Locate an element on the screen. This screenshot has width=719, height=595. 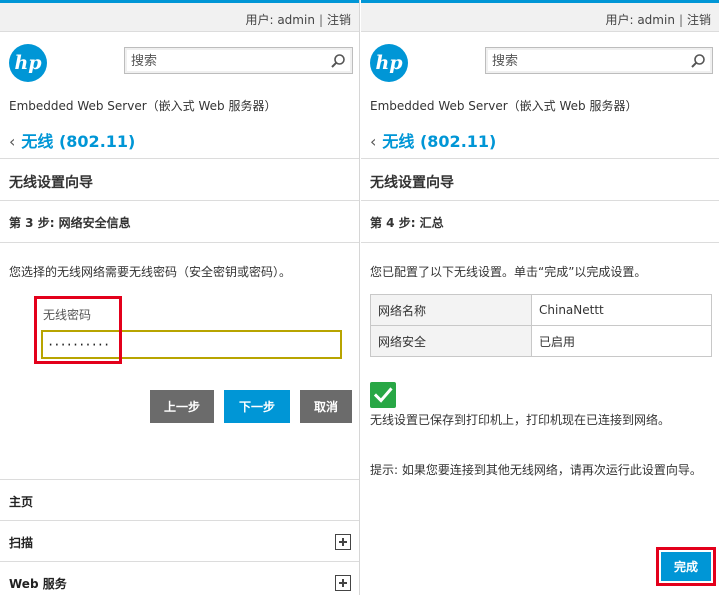
back-button: 上一步 is located at coordinates (182, 406).